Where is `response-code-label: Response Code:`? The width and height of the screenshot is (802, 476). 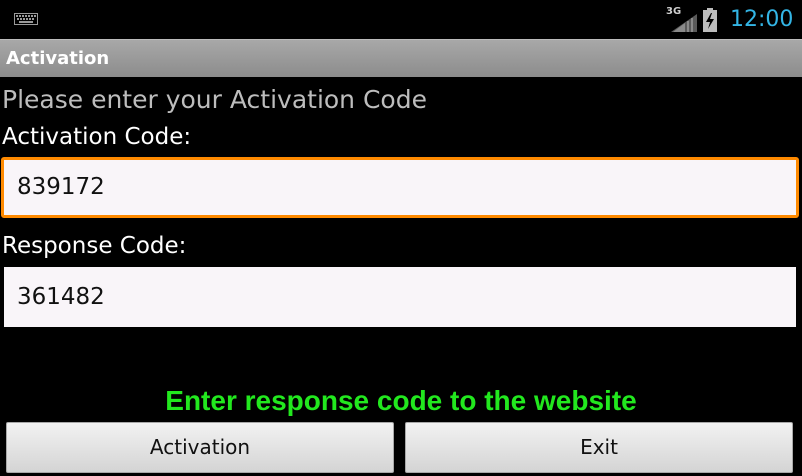 response-code-label: Response Code: is located at coordinates (94, 246).